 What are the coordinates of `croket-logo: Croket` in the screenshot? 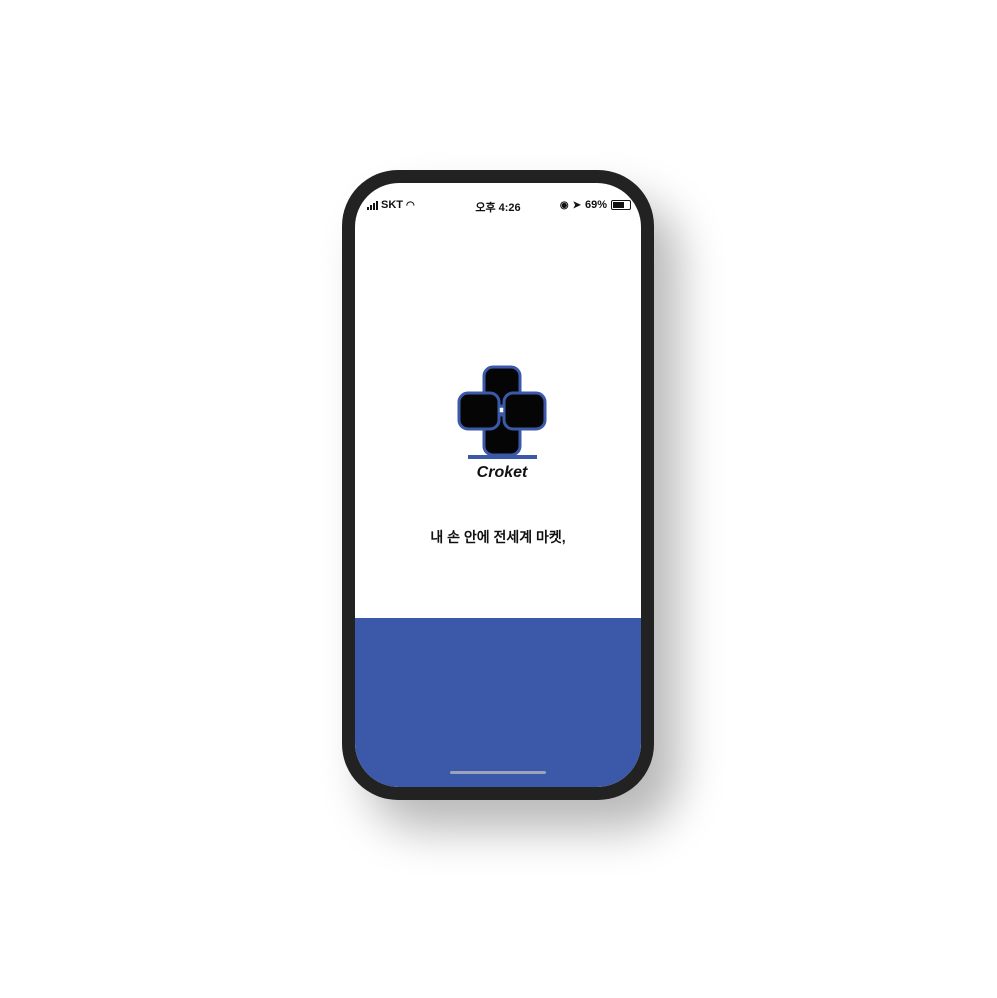 It's located at (502, 423).